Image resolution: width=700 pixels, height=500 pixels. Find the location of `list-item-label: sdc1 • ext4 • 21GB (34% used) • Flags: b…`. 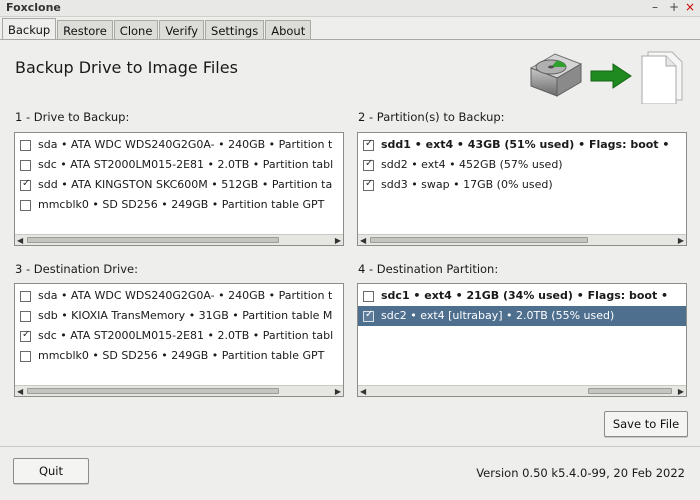

list-item-label: sdc1 • ext4 • 21GB (34% used) • Flags: b… is located at coordinates (525, 295).